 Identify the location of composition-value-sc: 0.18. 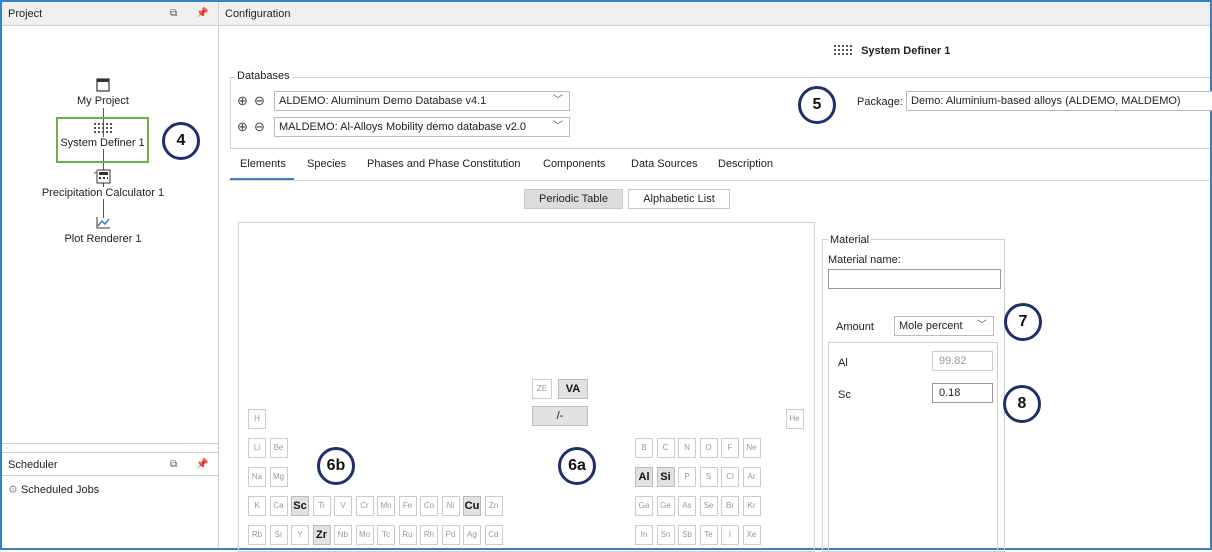
(962, 393).